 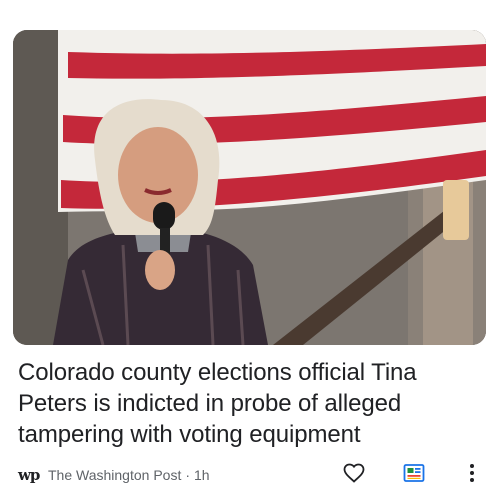 What do you see at coordinates (29, 475) in the screenshot?
I see `publisher-logo: wp` at bounding box center [29, 475].